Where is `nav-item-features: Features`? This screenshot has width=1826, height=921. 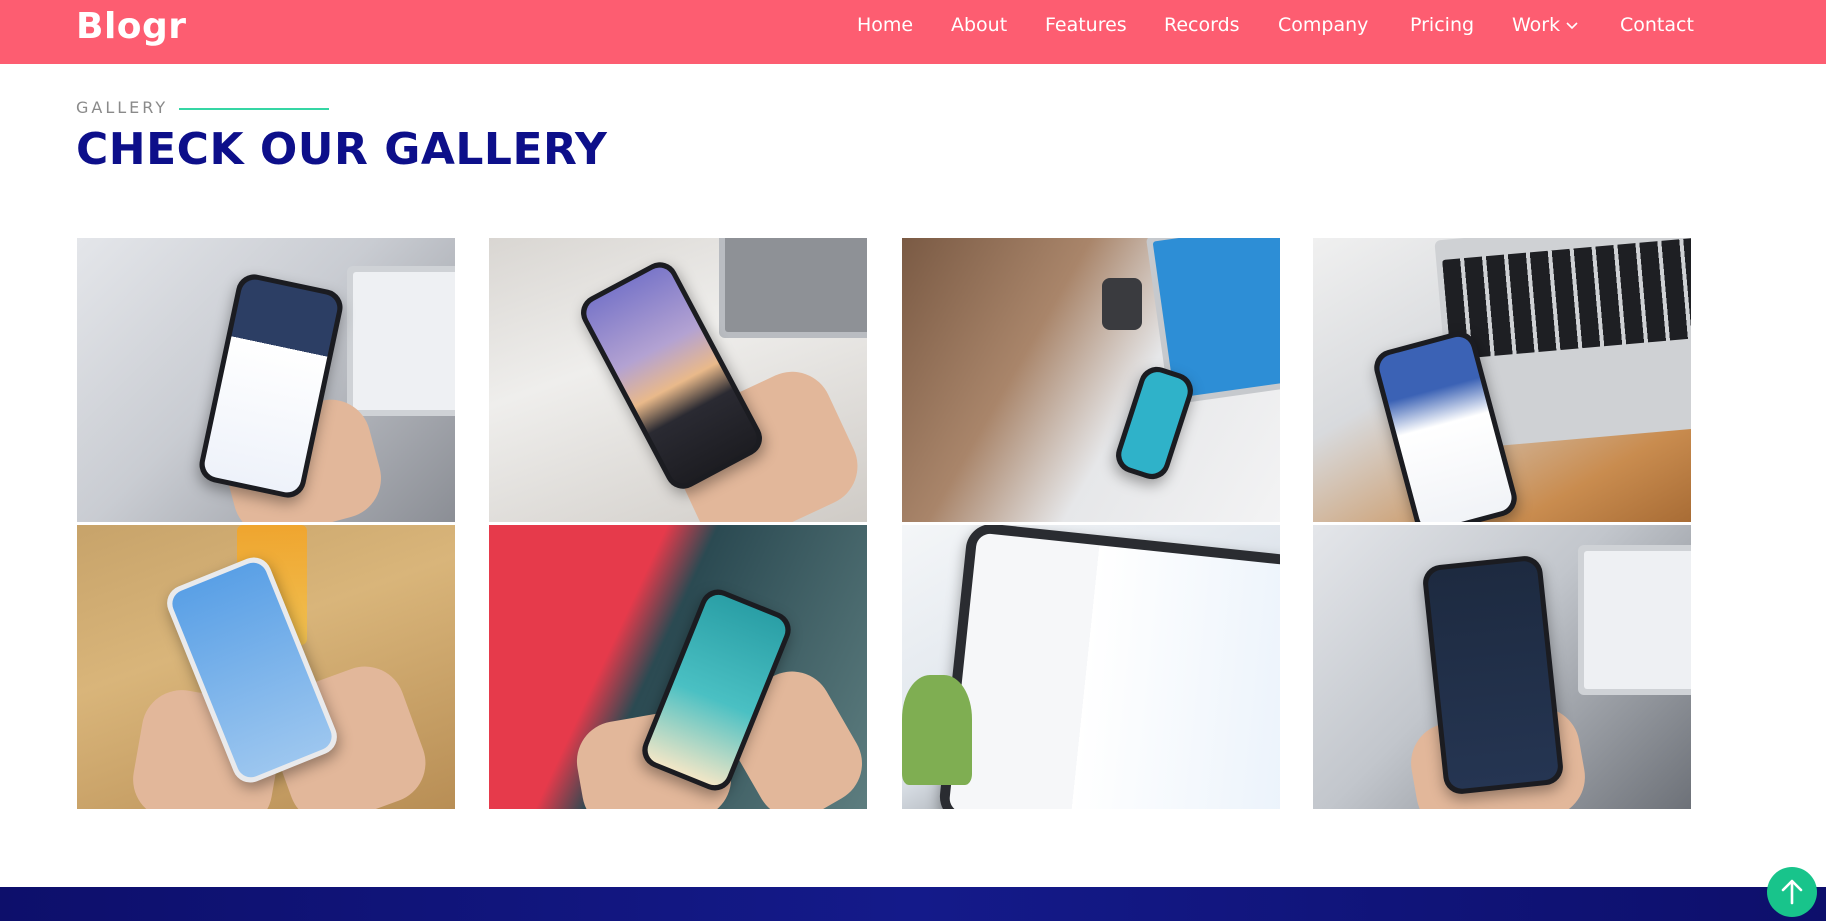 nav-item-features: Features is located at coordinates (1086, 25).